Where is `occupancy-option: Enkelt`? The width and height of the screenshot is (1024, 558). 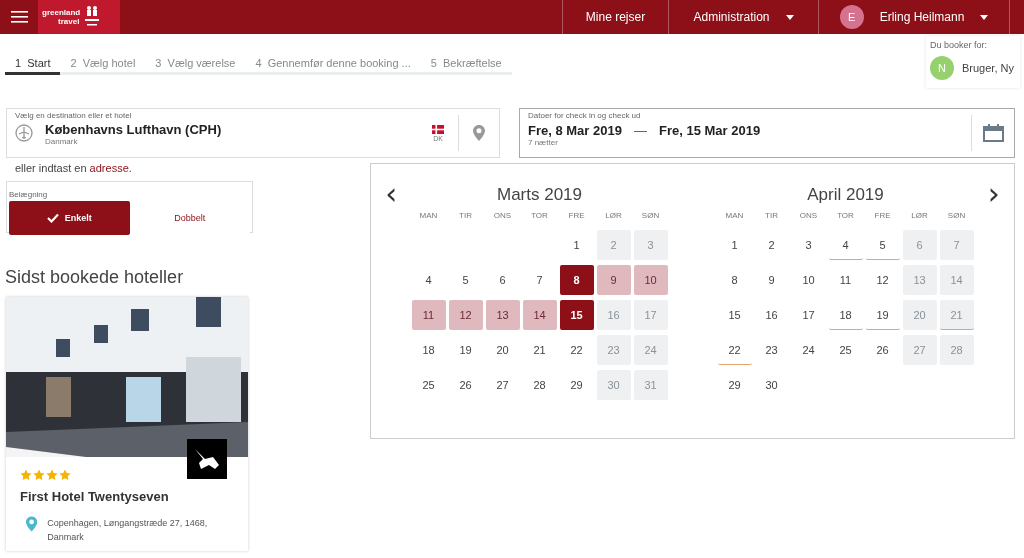 occupancy-option: Enkelt is located at coordinates (69, 218).